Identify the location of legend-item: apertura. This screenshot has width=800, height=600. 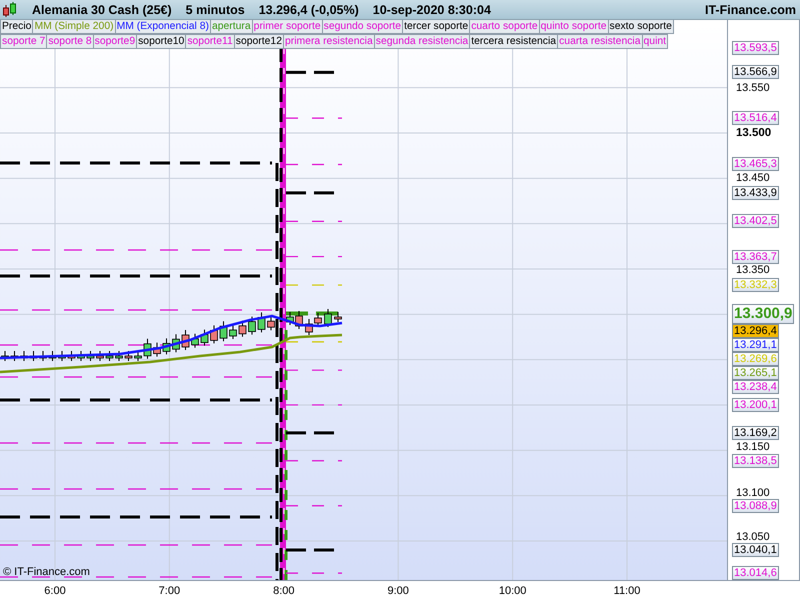
(231, 27).